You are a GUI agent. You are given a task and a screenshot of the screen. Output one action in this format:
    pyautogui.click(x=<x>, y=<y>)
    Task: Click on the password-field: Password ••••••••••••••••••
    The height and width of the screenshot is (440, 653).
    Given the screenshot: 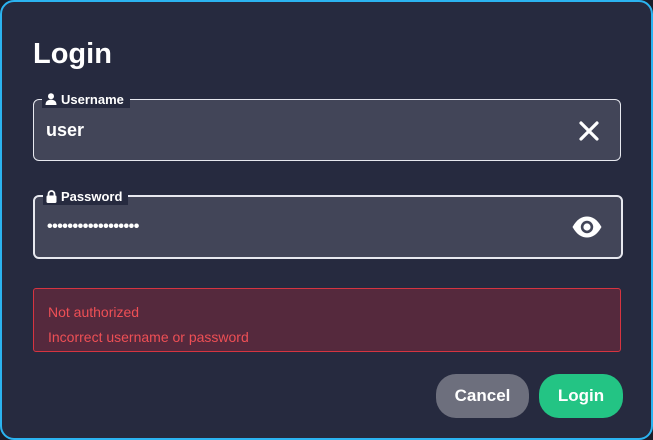 What is the action you would take?
    pyautogui.click(x=328, y=223)
    